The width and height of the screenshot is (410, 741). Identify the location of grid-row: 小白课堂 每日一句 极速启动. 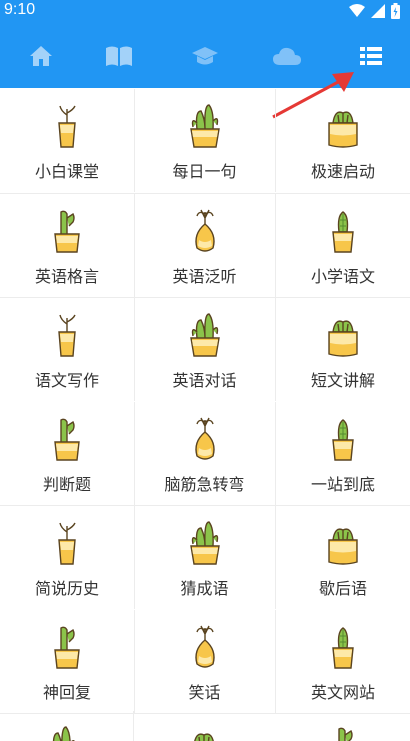
(205, 141).